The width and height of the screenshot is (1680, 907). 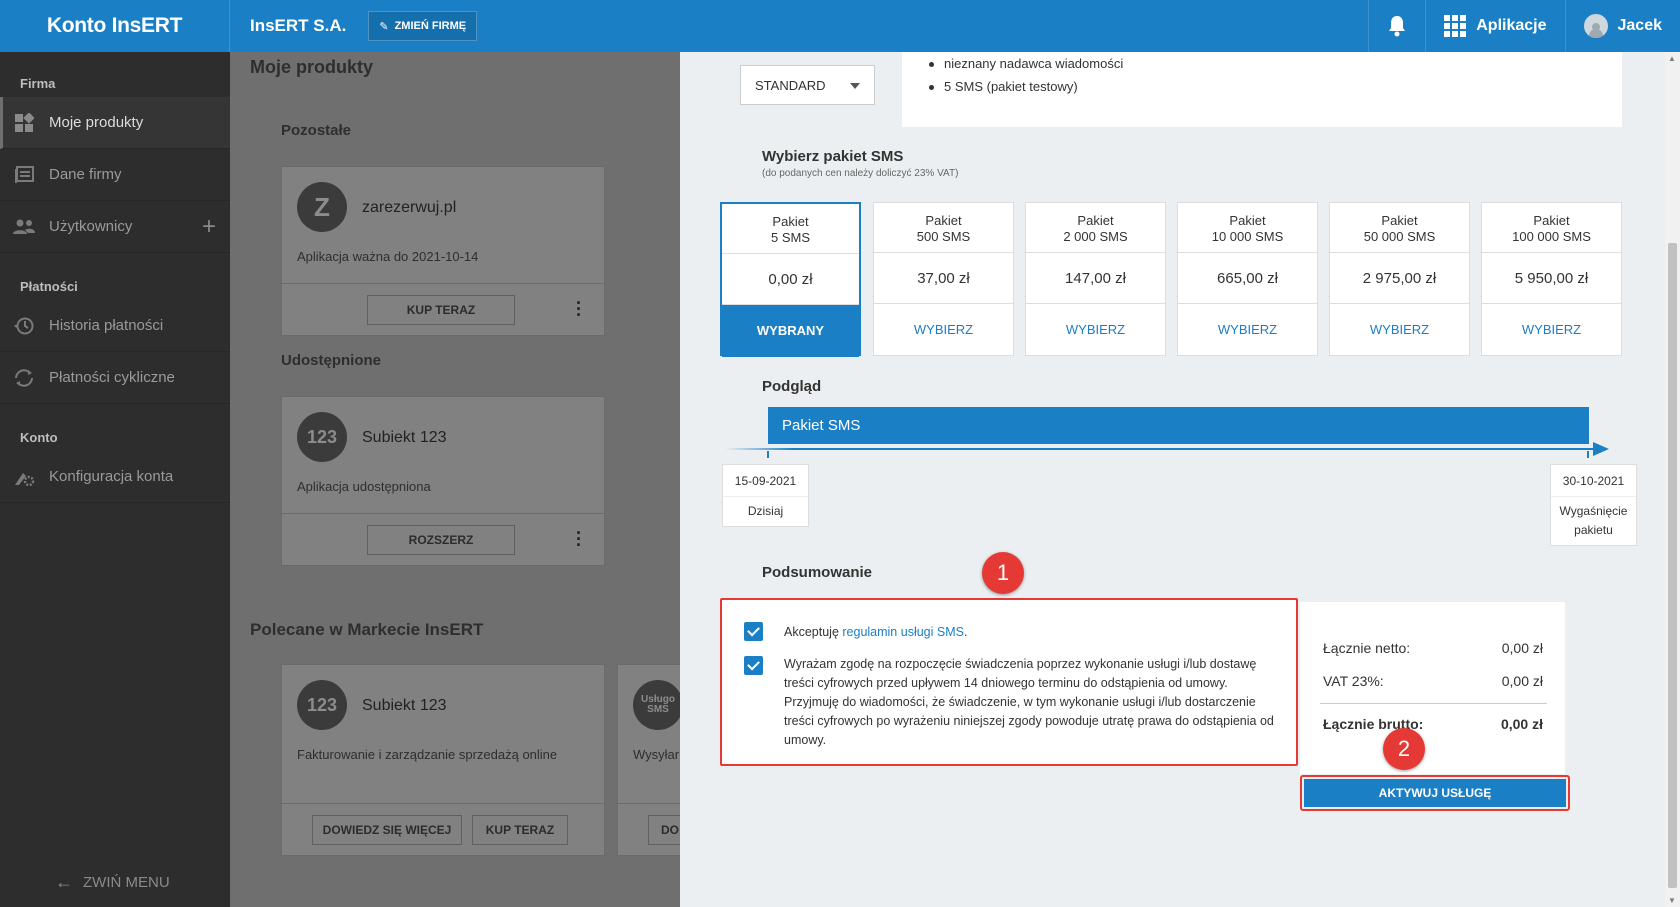 What do you see at coordinates (24, 227) in the screenshot?
I see `users-icon` at bounding box center [24, 227].